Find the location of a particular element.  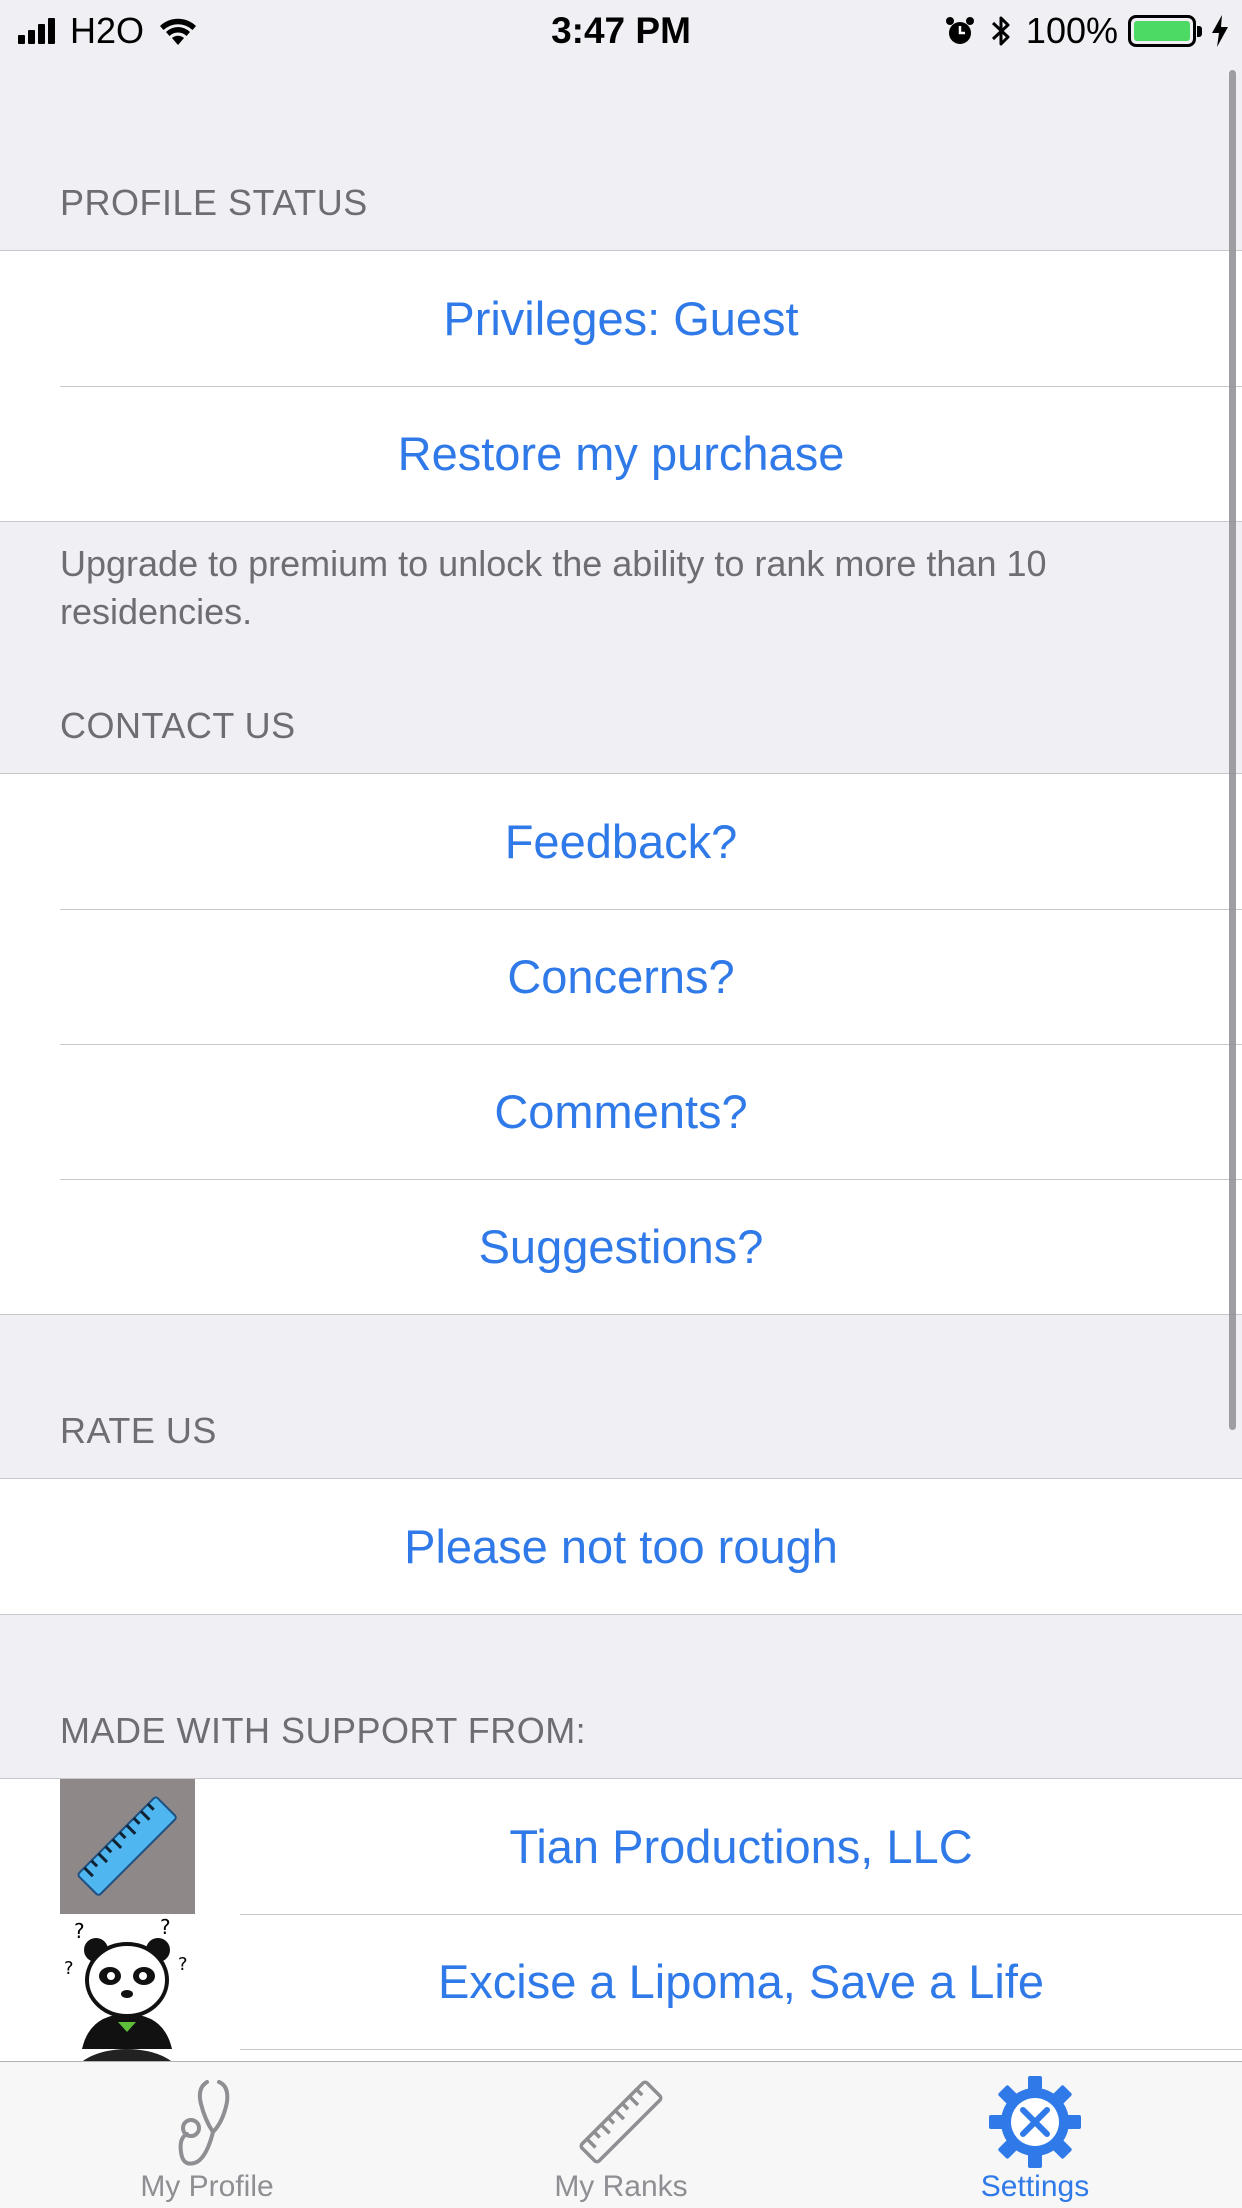

battery-percent: 100% is located at coordinates (1071, 30).